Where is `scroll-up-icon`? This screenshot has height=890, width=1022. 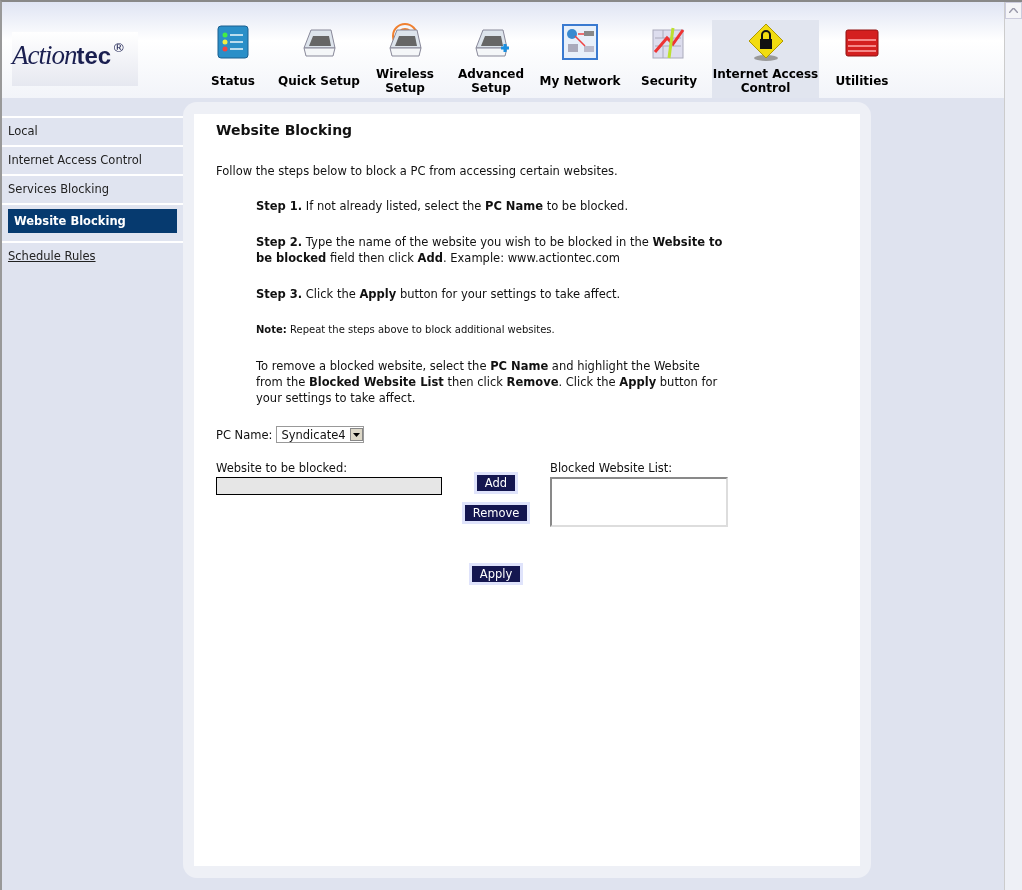
scroll-up-icon is located at coordinates (1013, 10).